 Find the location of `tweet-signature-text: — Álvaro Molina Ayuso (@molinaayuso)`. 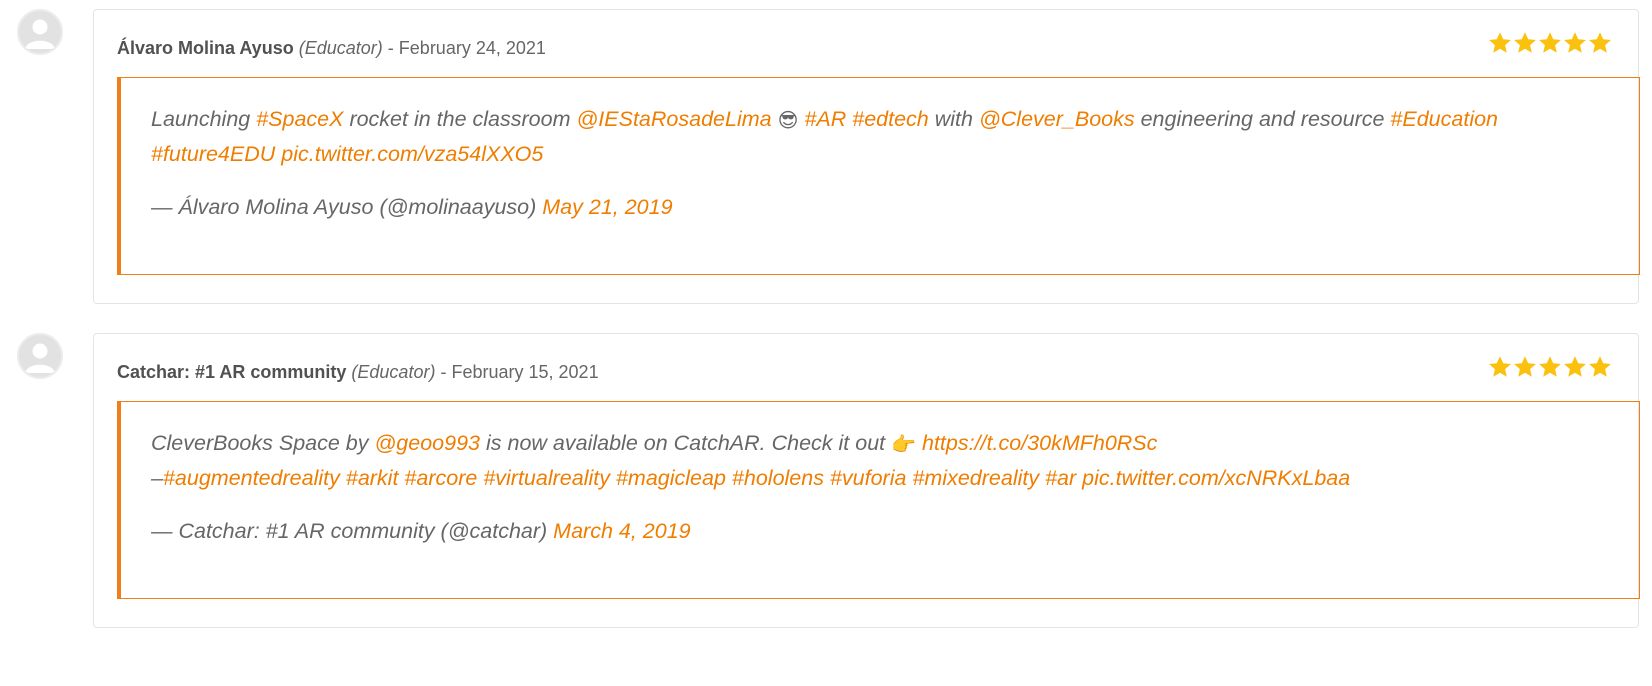

tweet-signature-text: — Álvaro Molina Ayuso (@molinaayuso) is located at coordinates (347, 207).